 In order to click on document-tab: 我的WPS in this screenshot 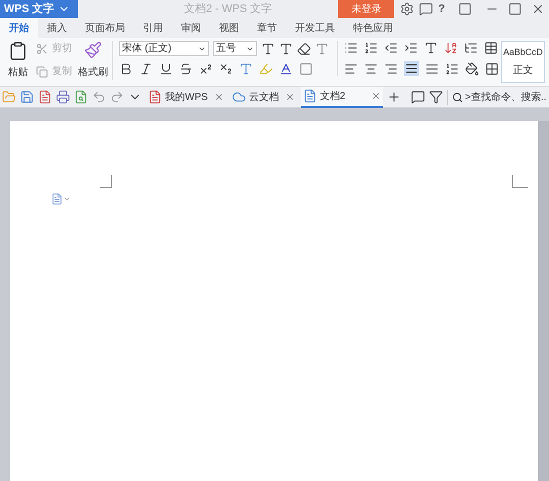, I will do `click(186, 97)`.